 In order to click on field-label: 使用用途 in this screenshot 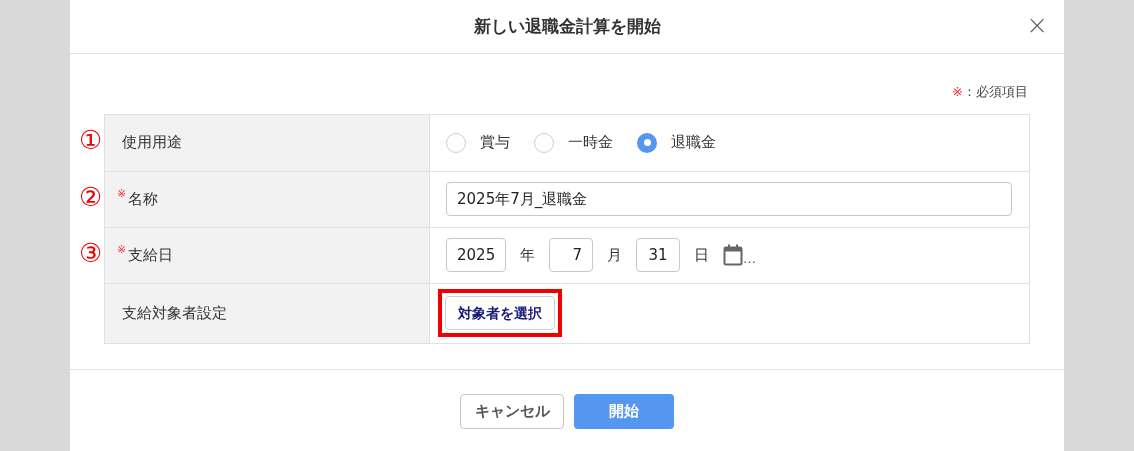, I will do `click(152, 143)`.